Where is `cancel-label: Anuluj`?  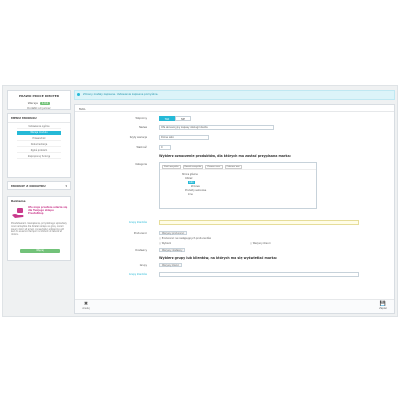
cancel-label: Anuluj is located at coordinates (86, 308).